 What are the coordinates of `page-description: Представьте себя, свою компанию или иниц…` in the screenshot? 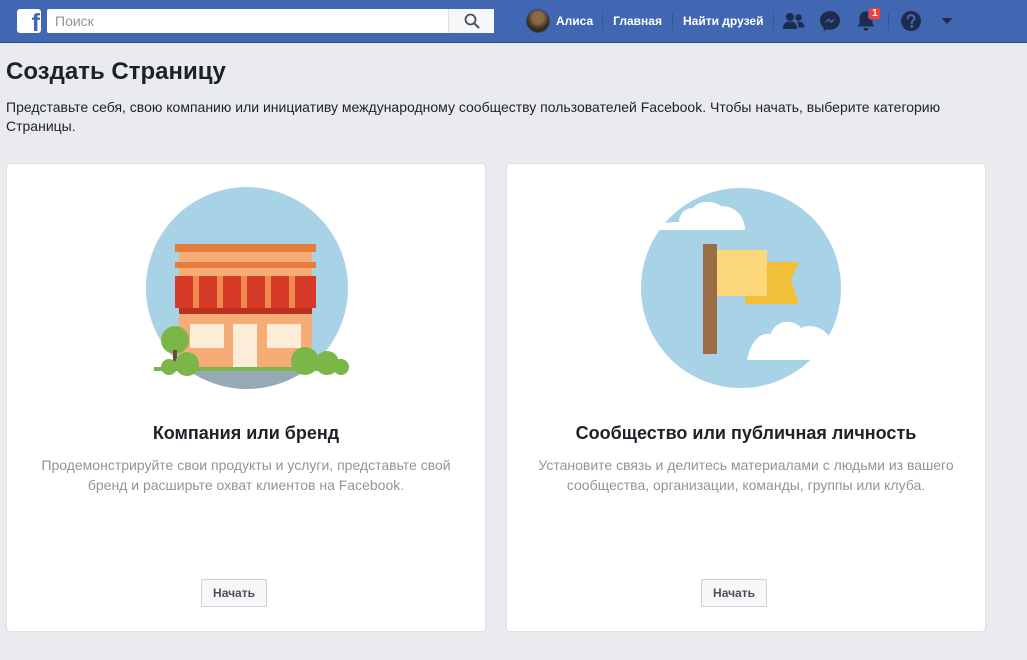 It's located at (473, 116).